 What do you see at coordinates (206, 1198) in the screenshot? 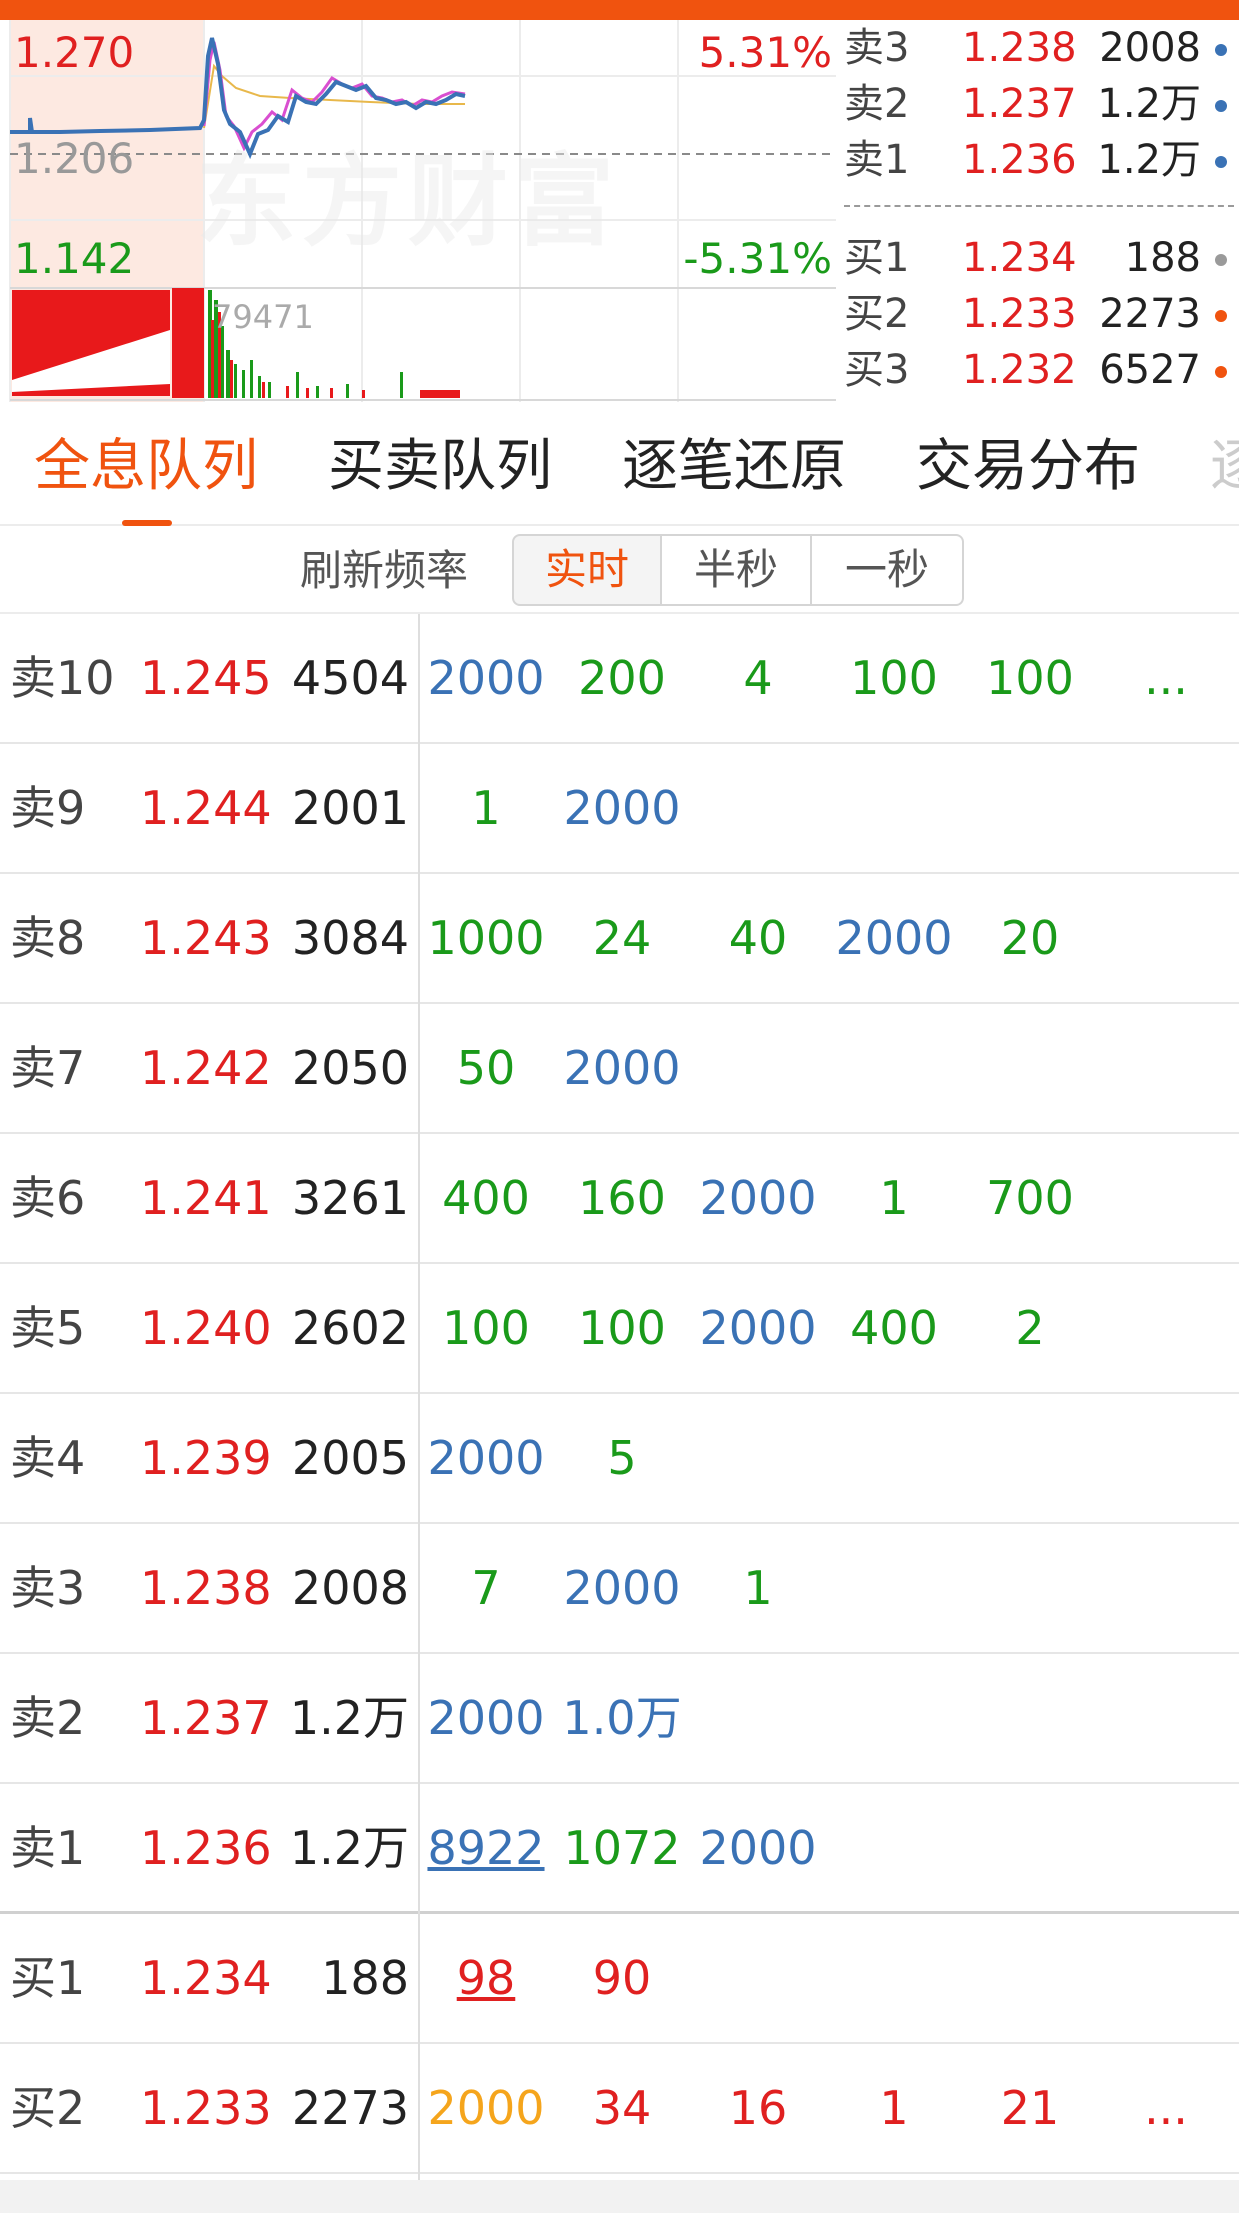
I see `queue-price: 1.241` at bounding box center [206, 1198].